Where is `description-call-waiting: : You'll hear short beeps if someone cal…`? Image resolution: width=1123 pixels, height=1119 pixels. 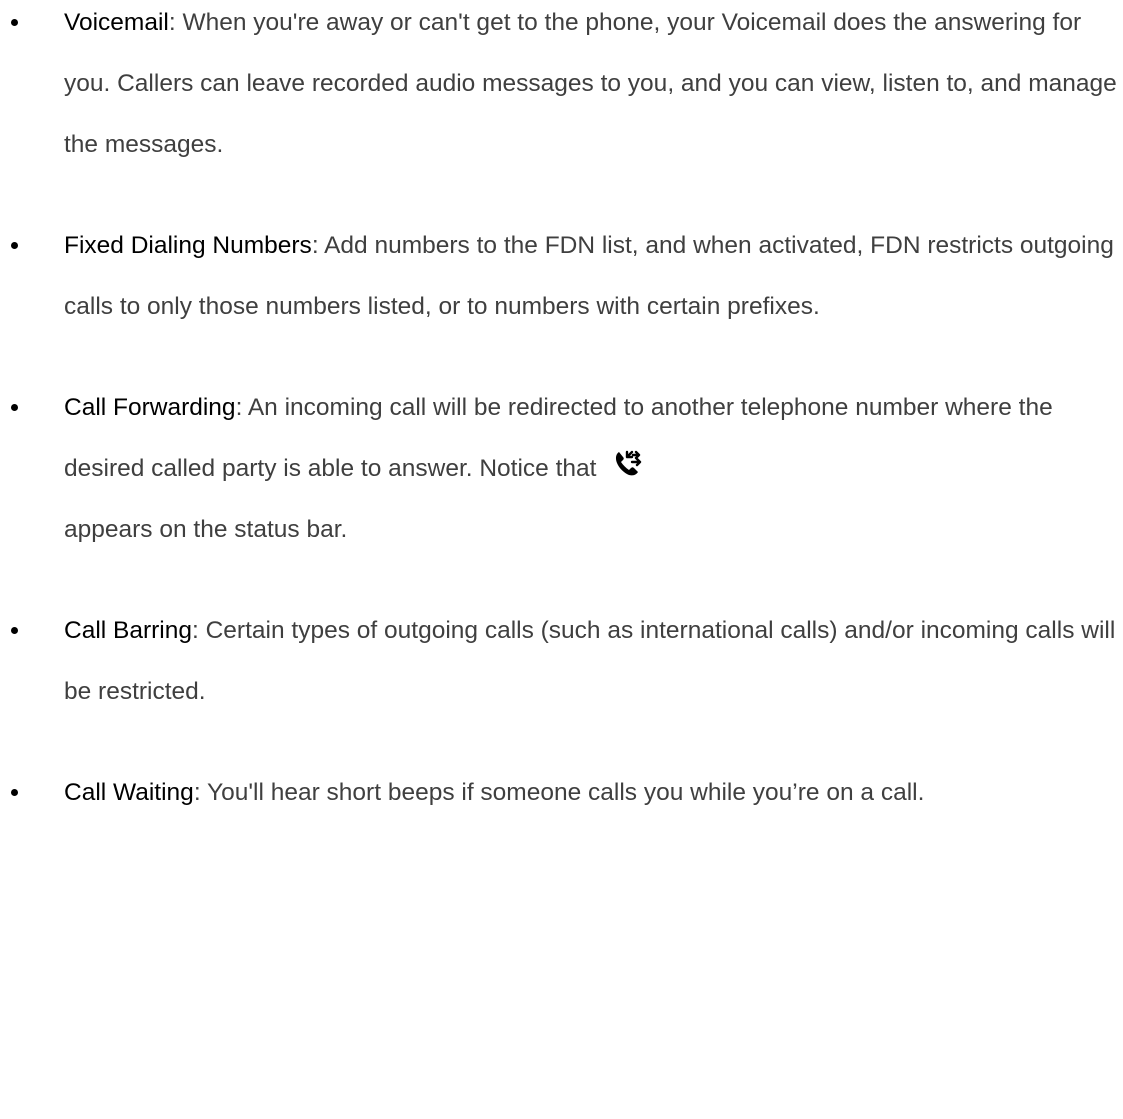 description-call-waiting: : You'll hear short beeps if someone cal… is located at coordinates (559, 792).